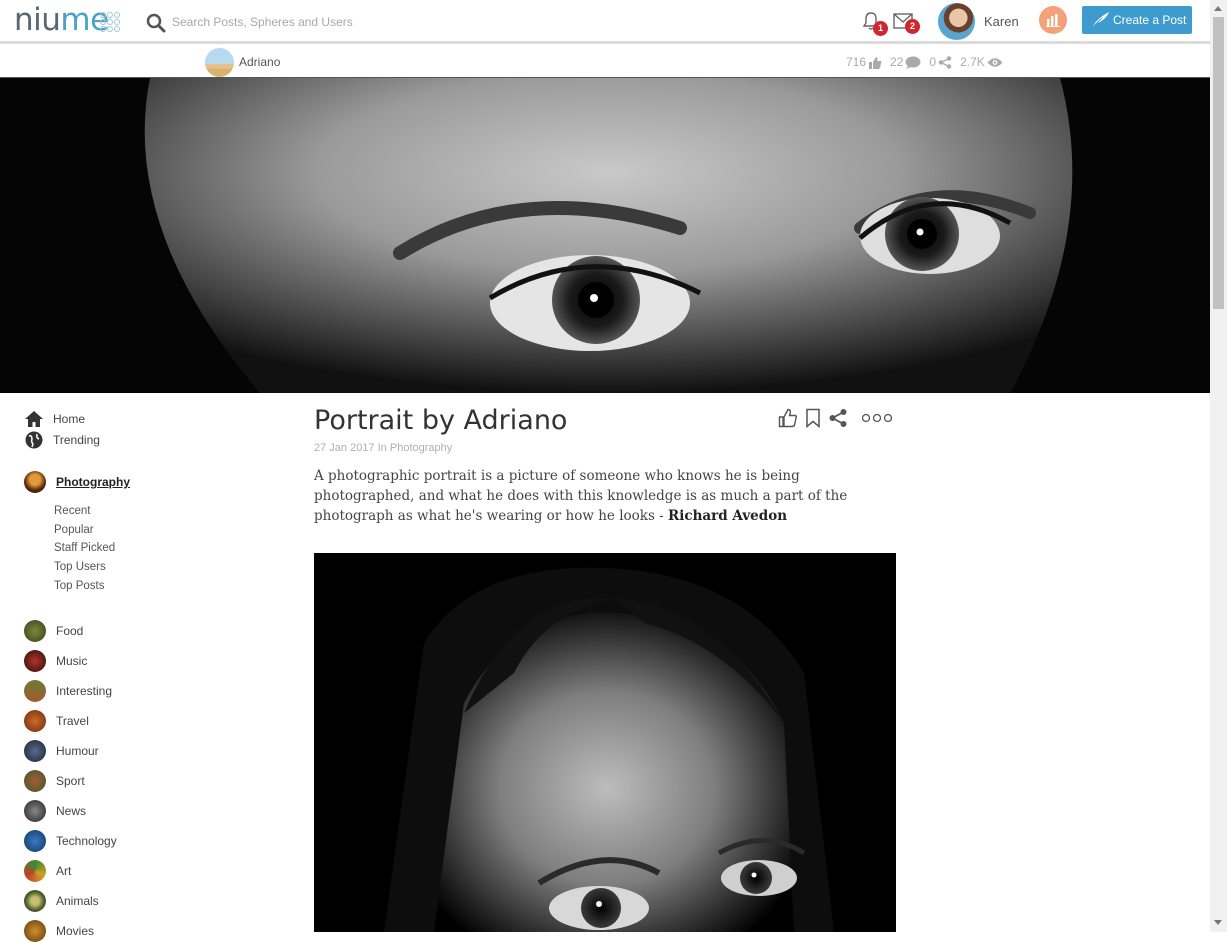 The width and height of the screenshot is (1227, 942). Describe the element at coordinates (54, 781) in the screenshot. I see `sidebar-category-sport: Sport` at that location.